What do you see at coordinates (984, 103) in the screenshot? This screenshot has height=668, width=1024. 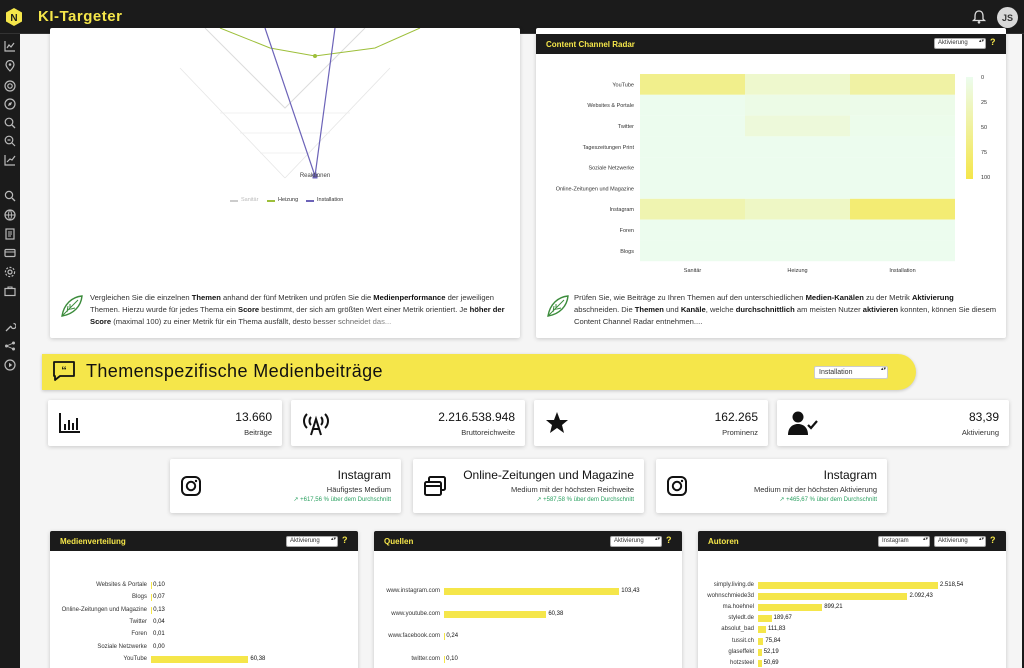 I see `heatmap-scale-label: 25` at bounding box center [984, 103].